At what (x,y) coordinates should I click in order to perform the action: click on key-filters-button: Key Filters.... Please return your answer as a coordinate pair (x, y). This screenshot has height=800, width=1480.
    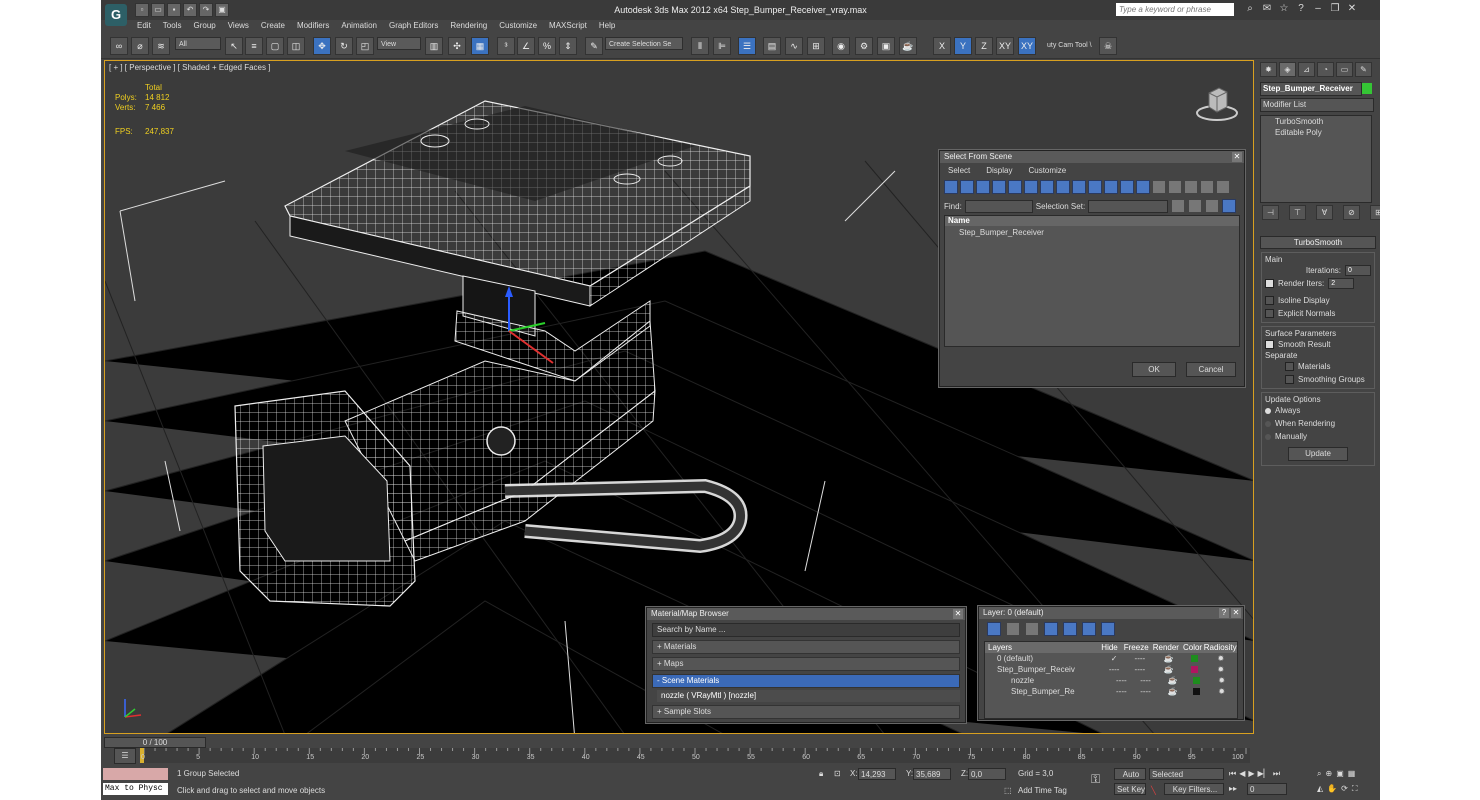
    Looking at the image, I should click on (1194, 789).